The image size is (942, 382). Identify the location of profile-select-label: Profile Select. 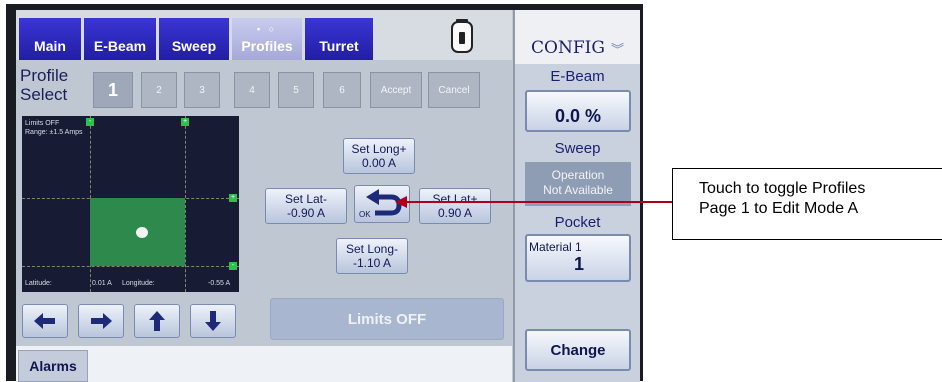
(44, 85).